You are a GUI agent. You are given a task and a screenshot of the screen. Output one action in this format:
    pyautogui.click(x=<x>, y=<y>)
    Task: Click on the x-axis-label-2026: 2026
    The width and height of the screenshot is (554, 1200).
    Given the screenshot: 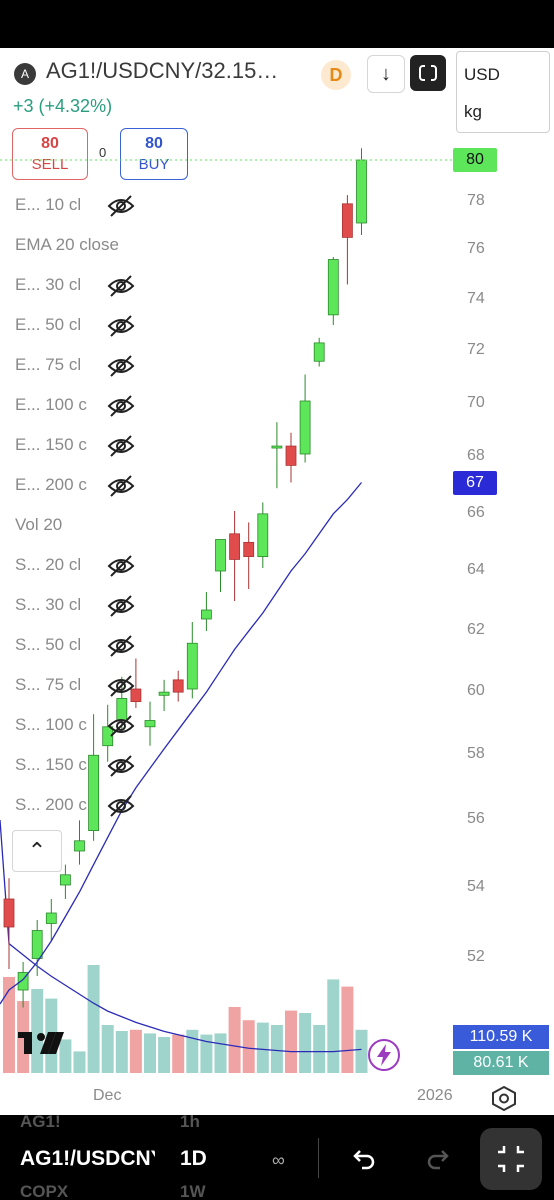 What is the action you would take?
    pyautogui.click(x=435, y=1095)
    